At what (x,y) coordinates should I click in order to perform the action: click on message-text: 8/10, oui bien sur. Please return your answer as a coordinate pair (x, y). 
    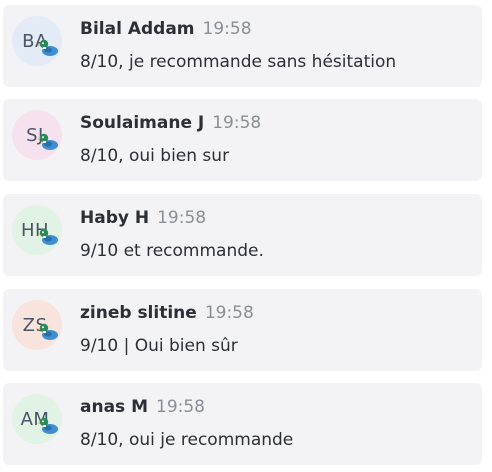
    Looking at the image, I should click on (155, 156).